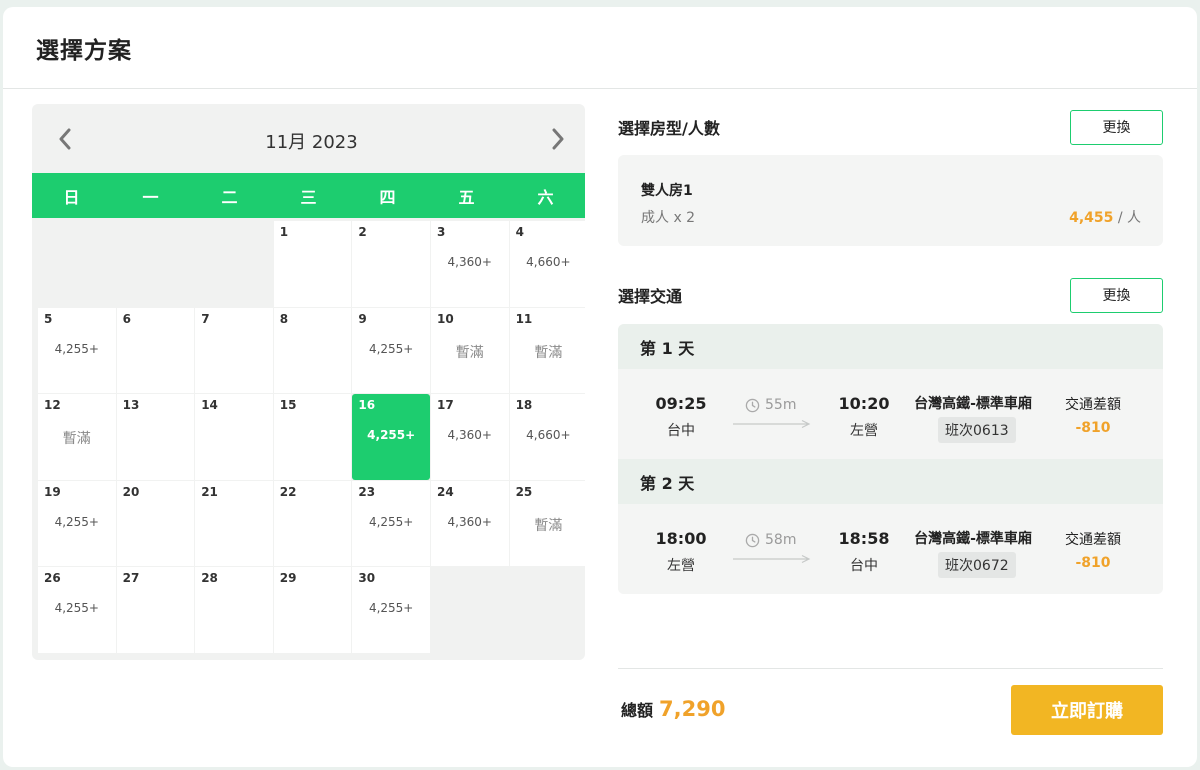  Describe the element at coordinates (1116, 295) in the screenshot. I see `change-transport-button: 更換` at that location.